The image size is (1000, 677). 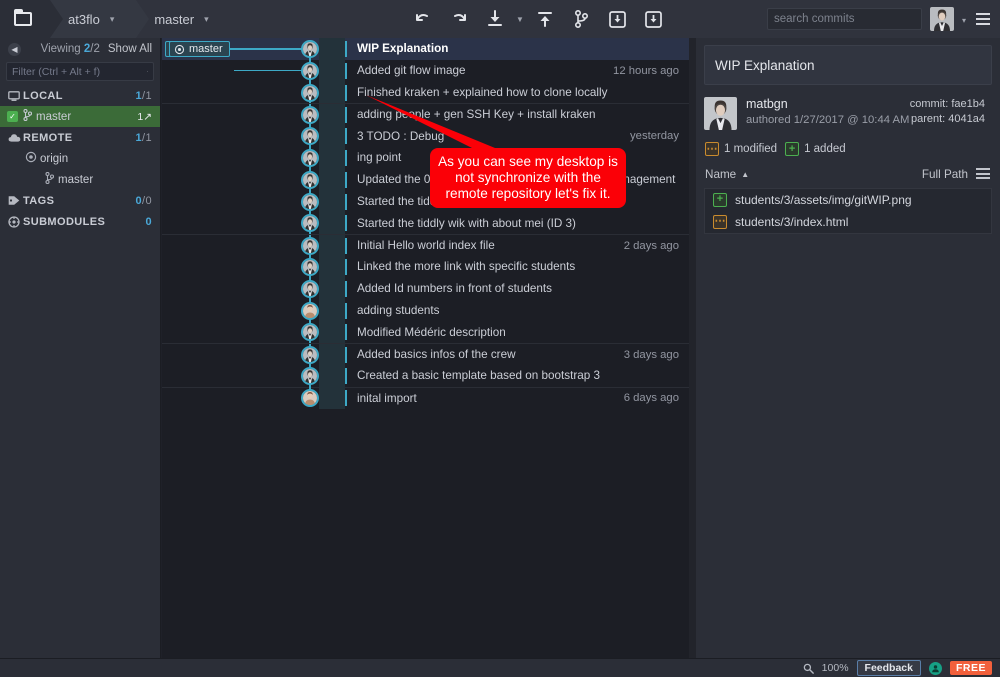 What do you see at coordinates (653, 19) in the screenshot?
I see `pop-stash-button` at bounding box center [653, 19].